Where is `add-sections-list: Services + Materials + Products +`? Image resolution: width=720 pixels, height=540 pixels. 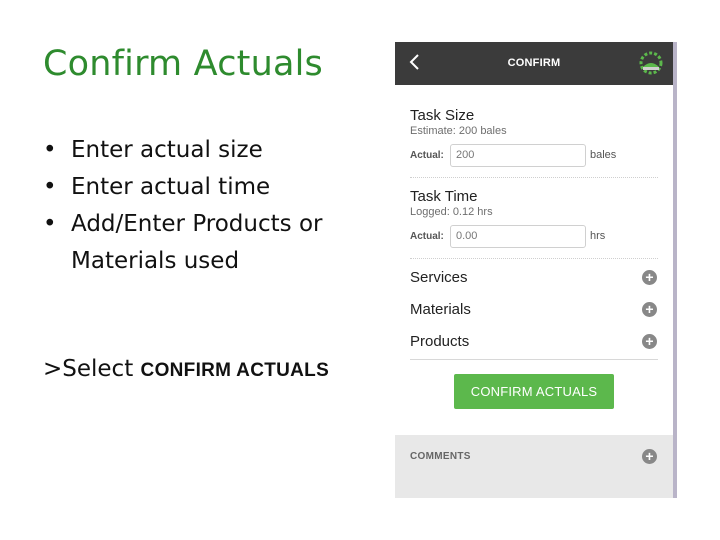 add-sections-list: Services + Materials + Products + is located at coordinates (534, 309).